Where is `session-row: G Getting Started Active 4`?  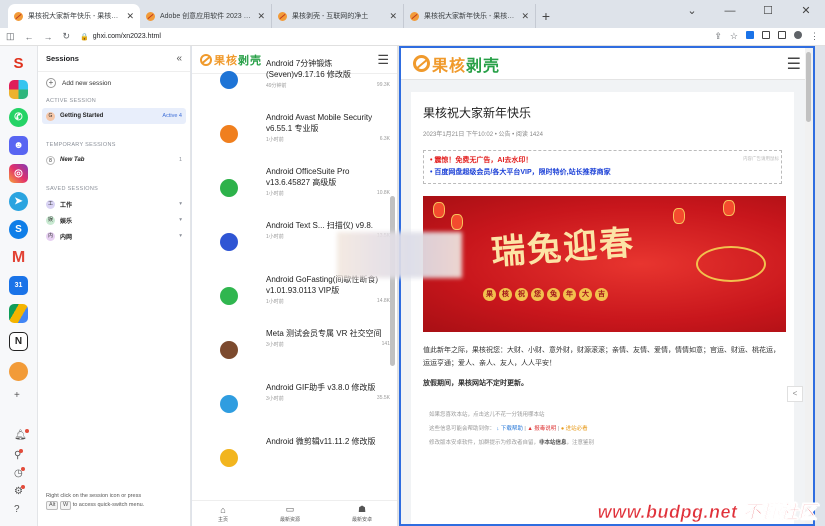
session-row: G Getting Started Active 4 is located at coordinates (114, 116).